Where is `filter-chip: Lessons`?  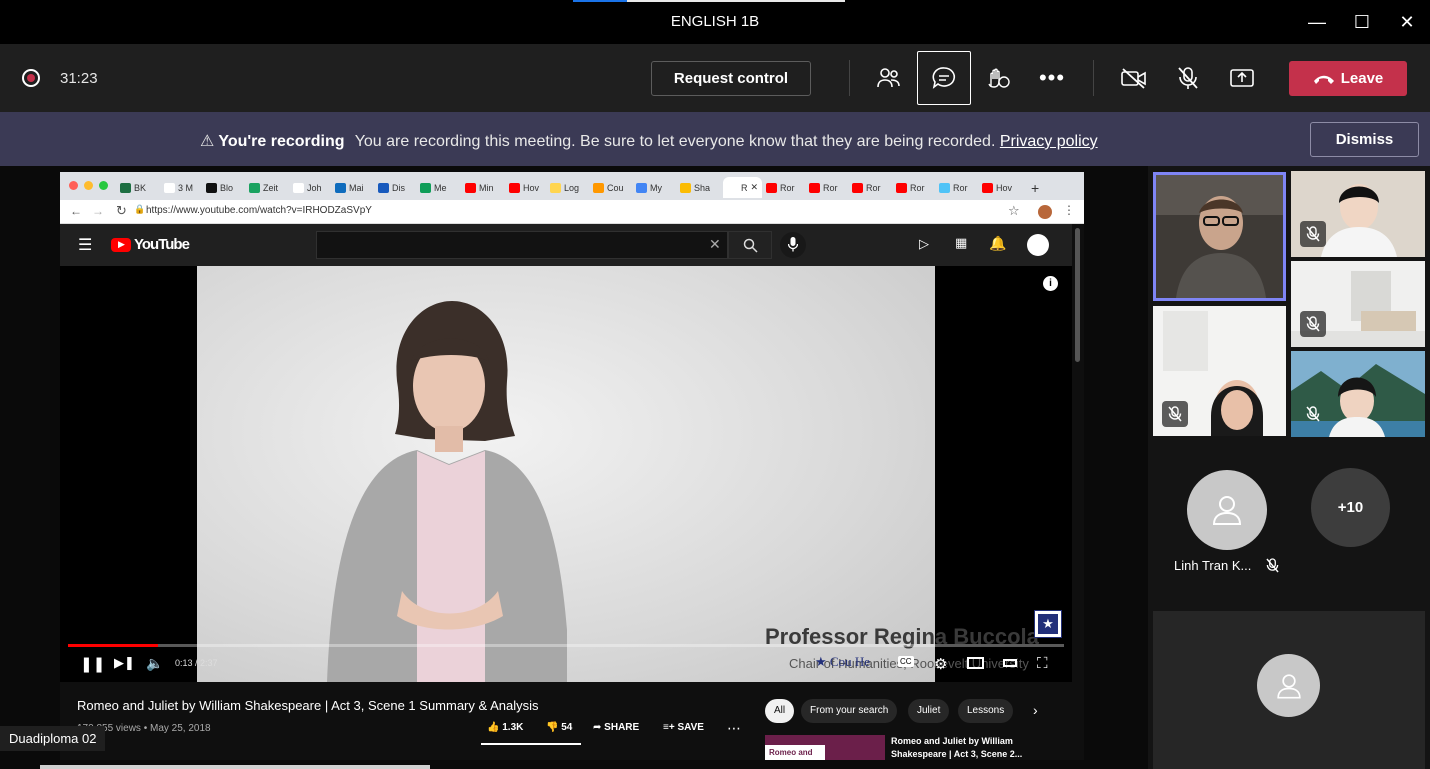
filter-chip: Lessons is located at coordinates (986, 711).